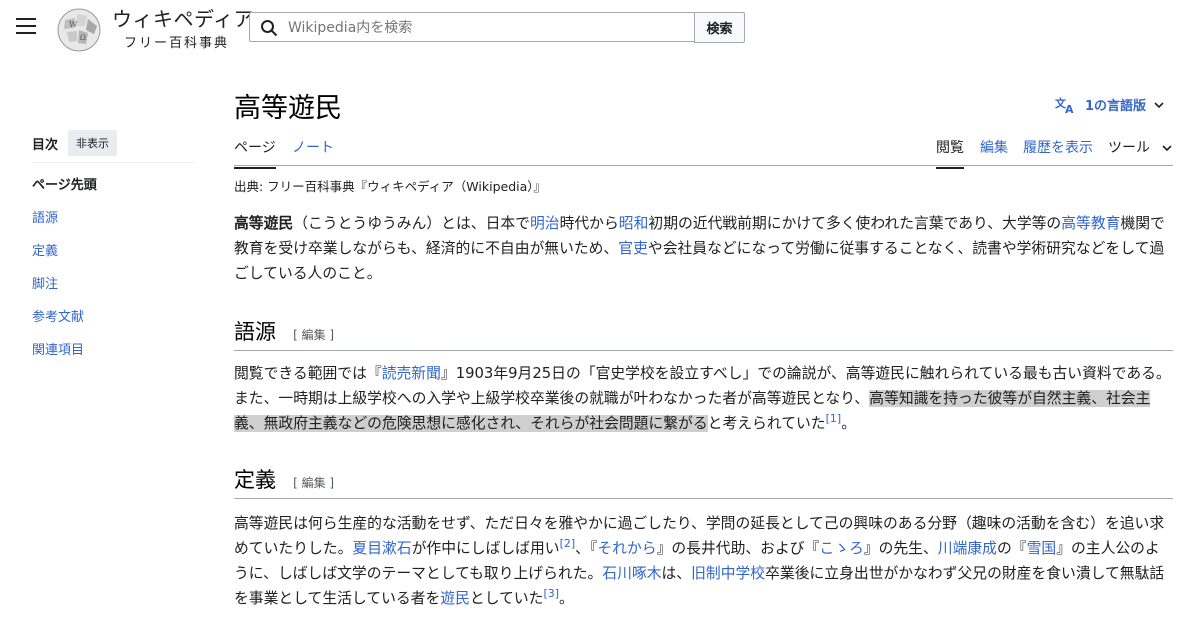 This screenshot has height=621, width=1200. I want to click on tab-talk: ノート, so click(313, 147).